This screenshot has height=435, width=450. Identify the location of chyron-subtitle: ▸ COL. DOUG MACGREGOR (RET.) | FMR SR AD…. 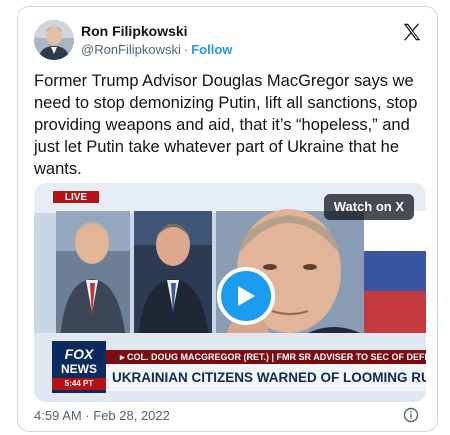
(266, 357).